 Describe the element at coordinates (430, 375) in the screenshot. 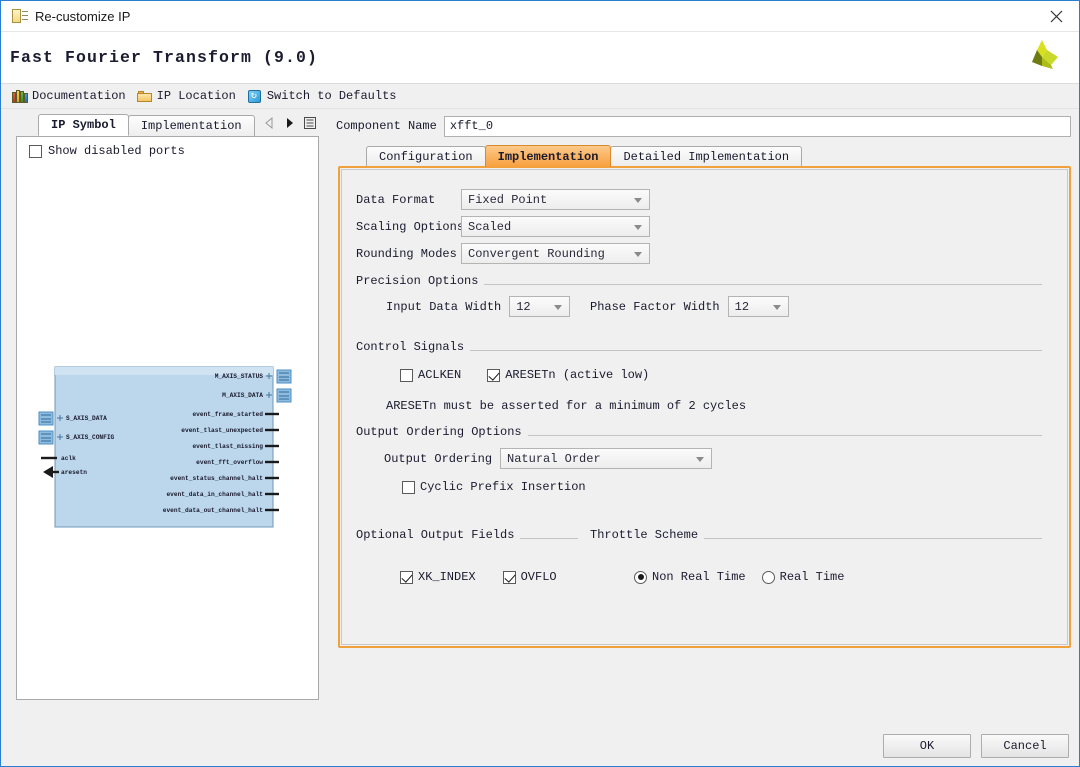

I see `aclken-checkbox-item: ACLKEN` at that location.